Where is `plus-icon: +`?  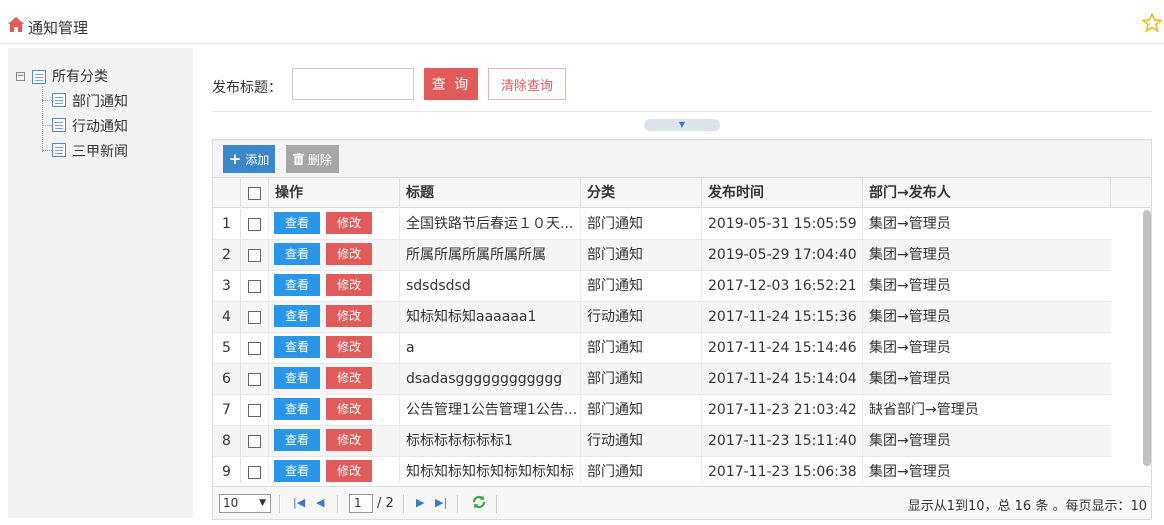
plus-icon: + is located at coordinates (235, 159).